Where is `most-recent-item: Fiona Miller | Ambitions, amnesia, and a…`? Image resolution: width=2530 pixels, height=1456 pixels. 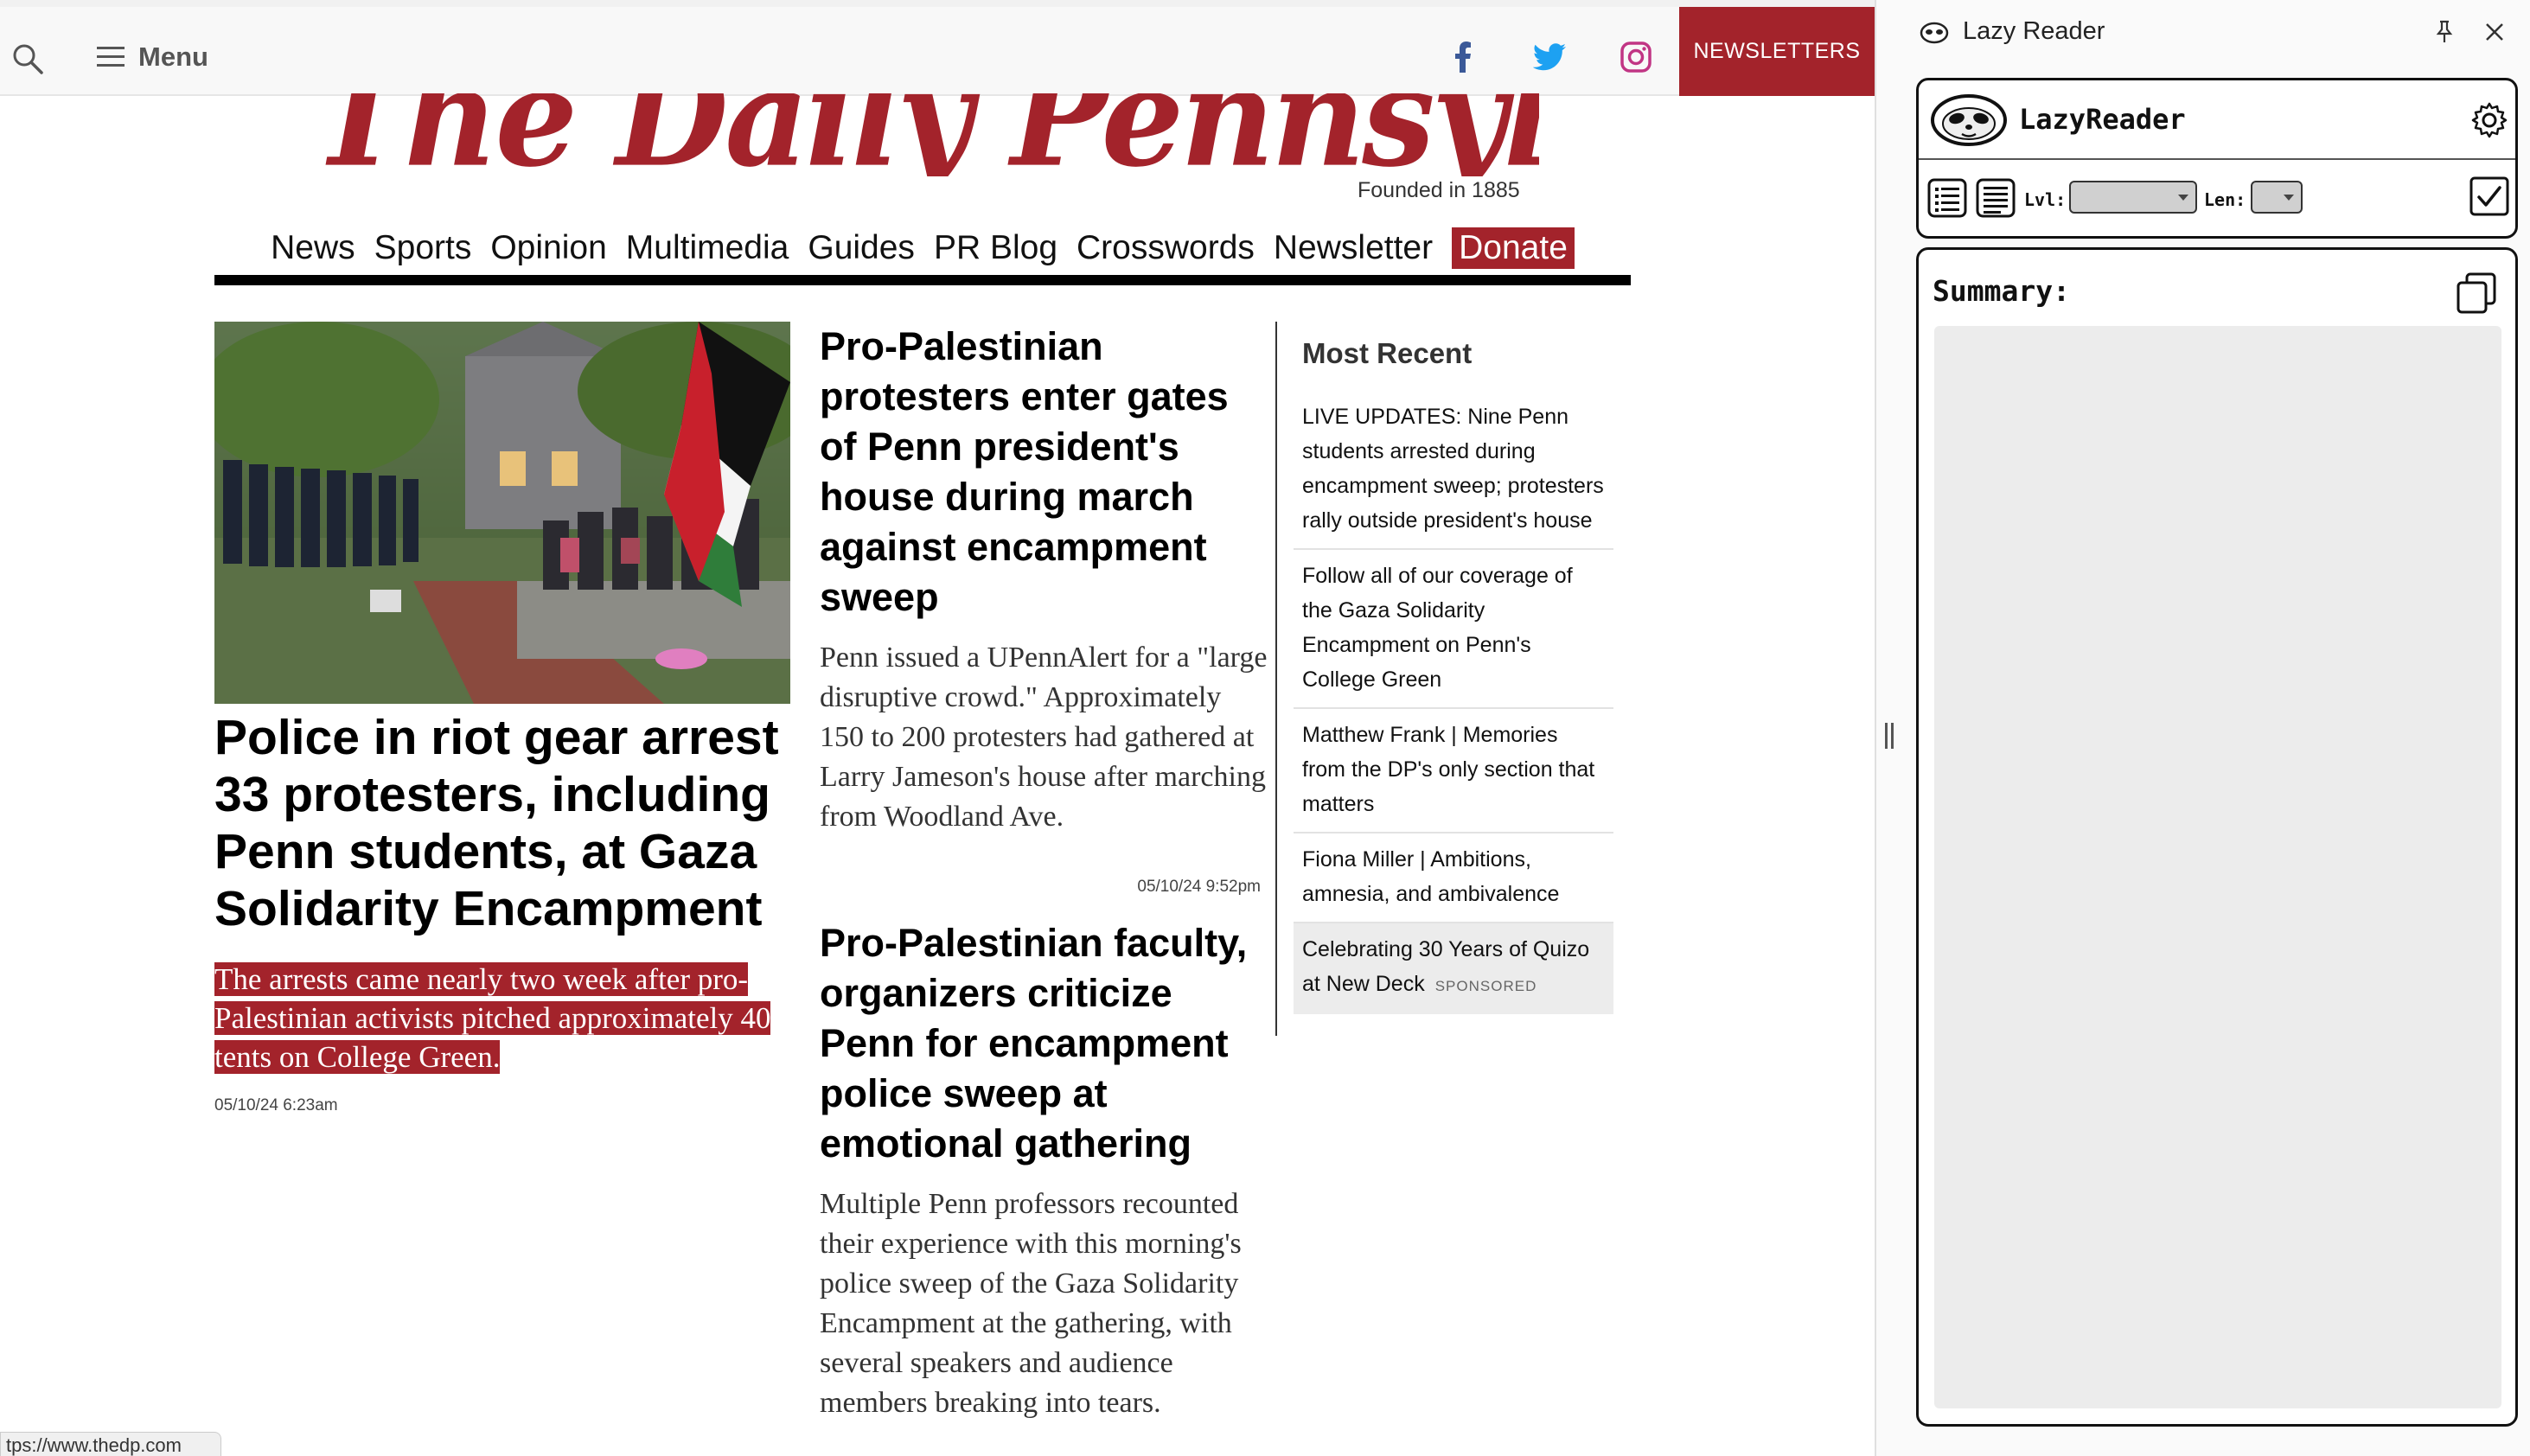
most-recent-item: Fiona Miller | Ambitions, amnesia, and a… is located at coordinates (1453, 878).